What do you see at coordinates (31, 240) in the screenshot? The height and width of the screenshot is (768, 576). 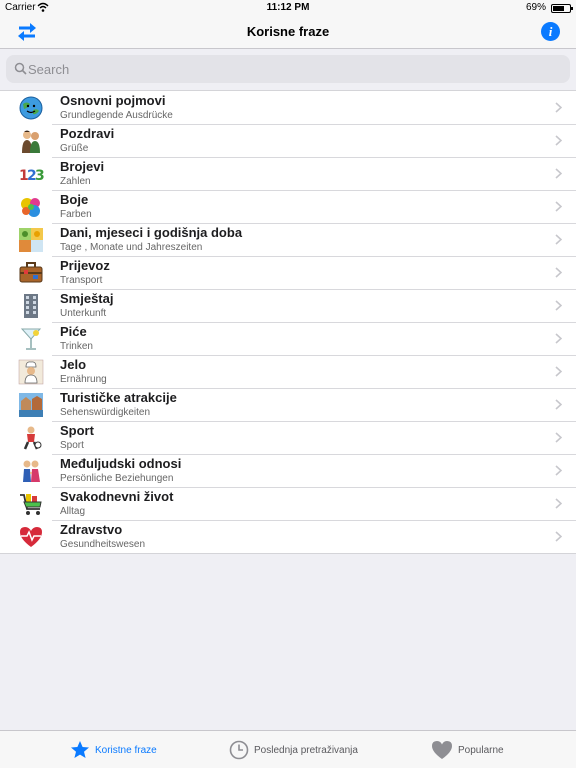 I see `seasons-icon` at bounding box center [31, 240].